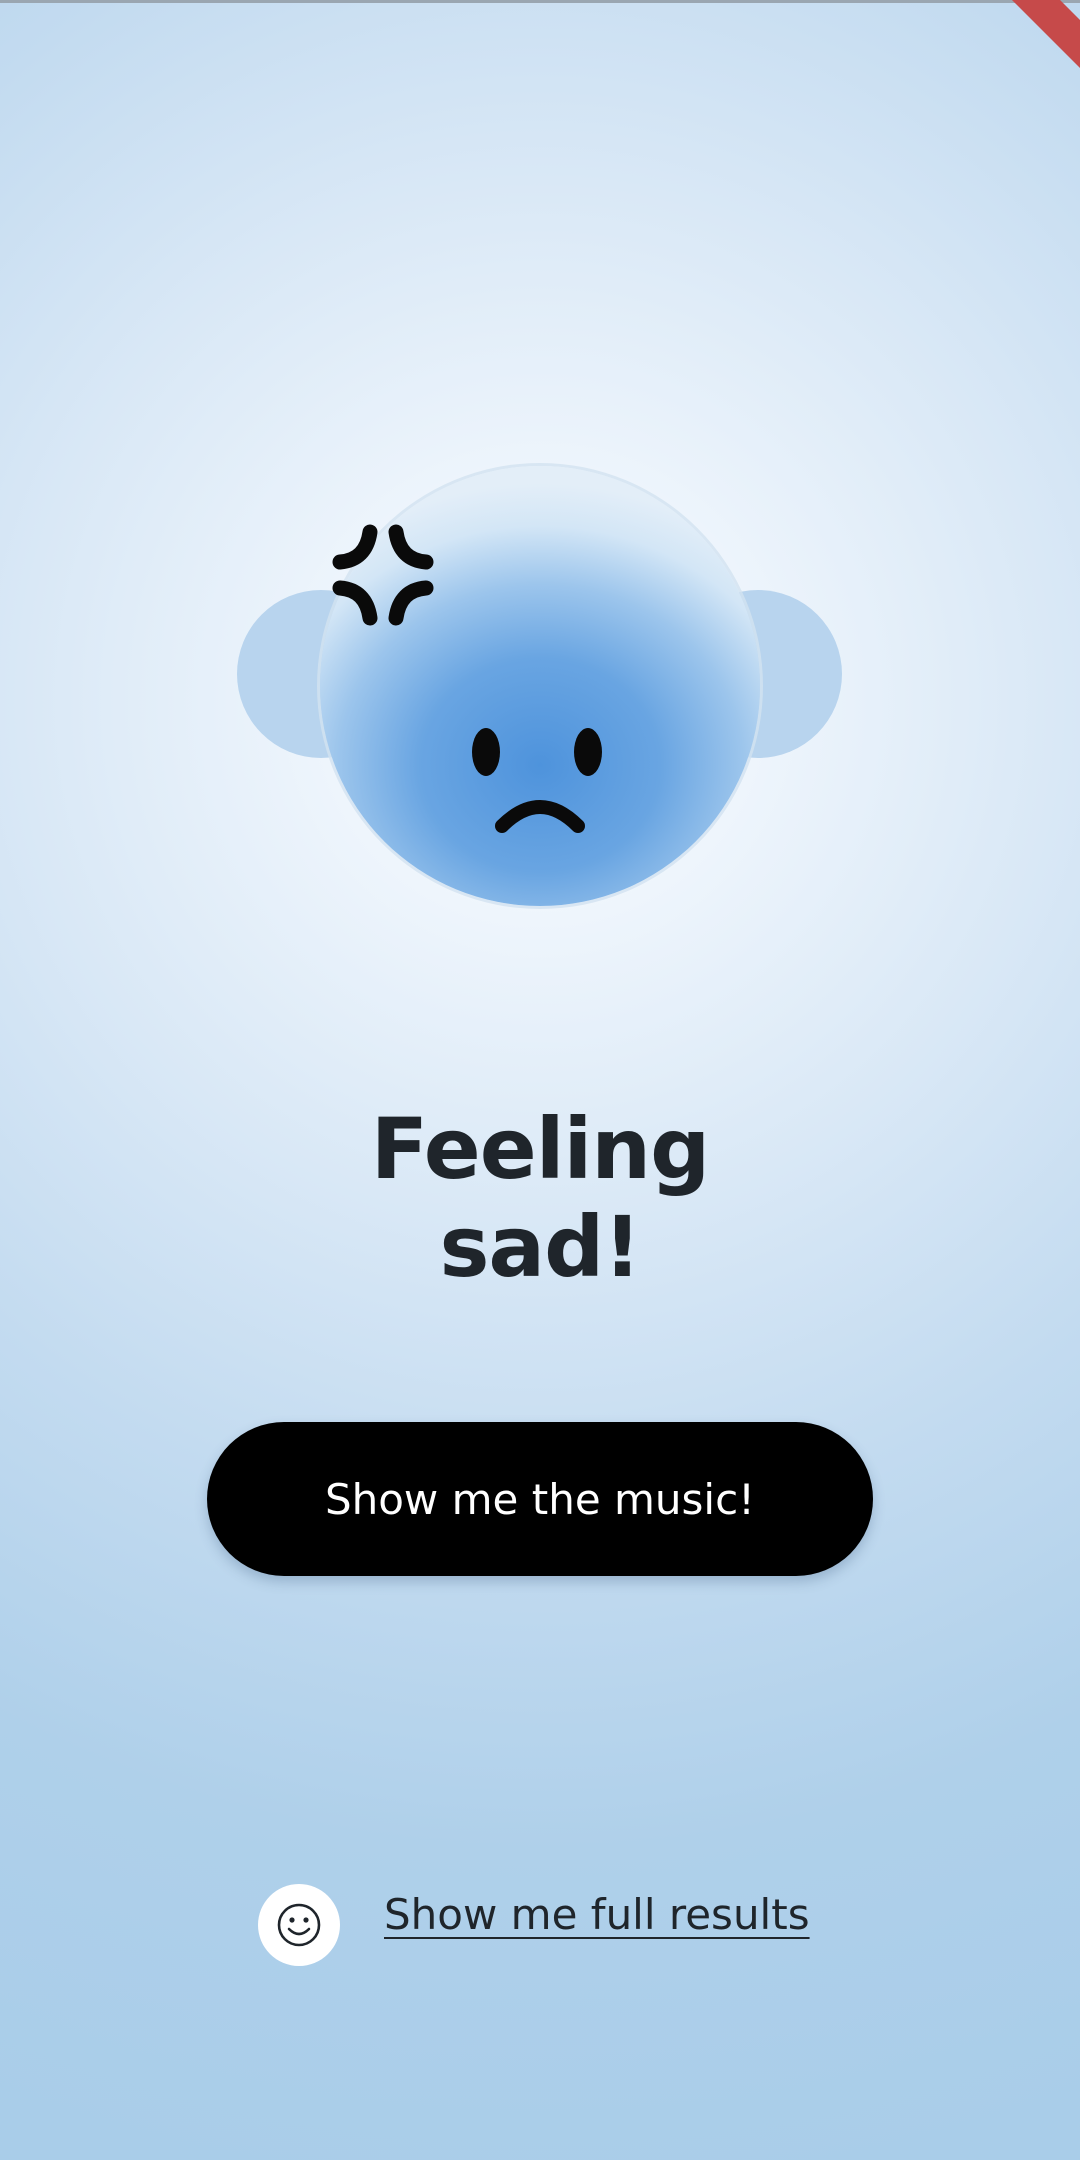 The width and height of the screenshot is (1080, 2160). What do you see at coordinates (540, 1) in the screenshot?
I see `status-divider` at bounding box center [540, 1].